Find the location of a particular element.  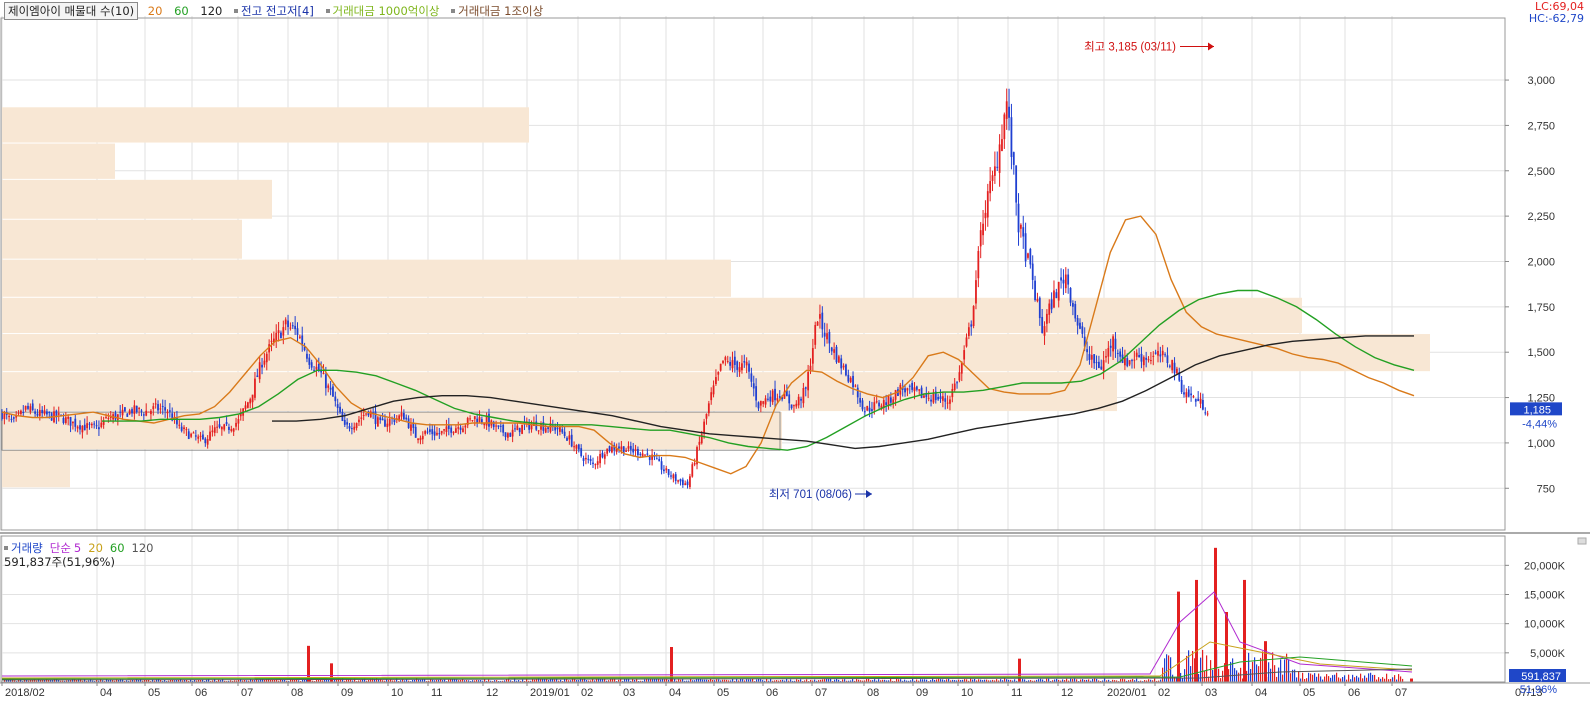

stock-name-box: 제이엠아이 매물대 수(10) is located at coordinates (71, 11).